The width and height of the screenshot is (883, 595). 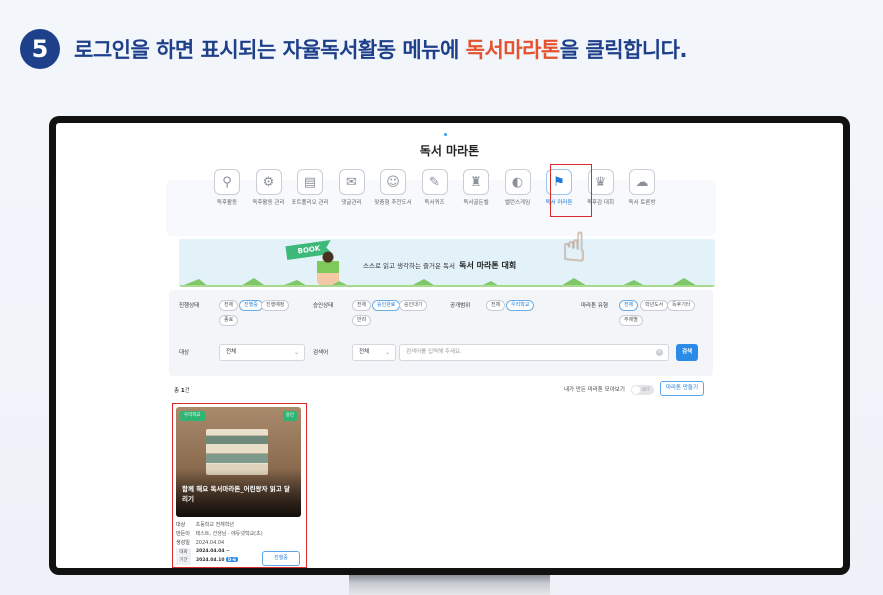 What do you see at coordinates (434, 352) in the screenshot?
I see `search-placeholder: 검색어를 입력해 주세요.` at bounding box center [434, 352].